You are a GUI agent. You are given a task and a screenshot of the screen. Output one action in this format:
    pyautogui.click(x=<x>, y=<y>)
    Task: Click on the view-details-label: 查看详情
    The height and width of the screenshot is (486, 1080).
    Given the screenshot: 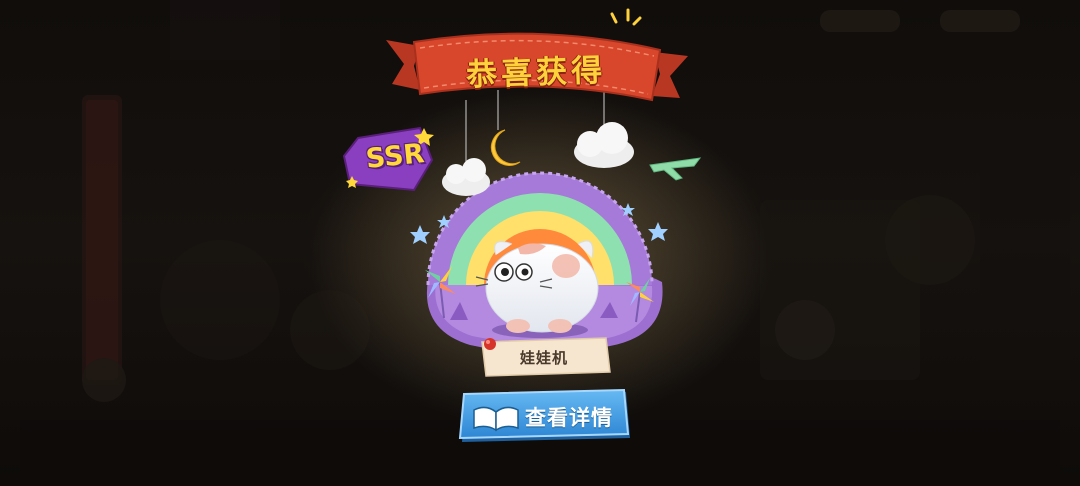 What is the action you would take?
    pyautogui.click(x=569, y=418)
    